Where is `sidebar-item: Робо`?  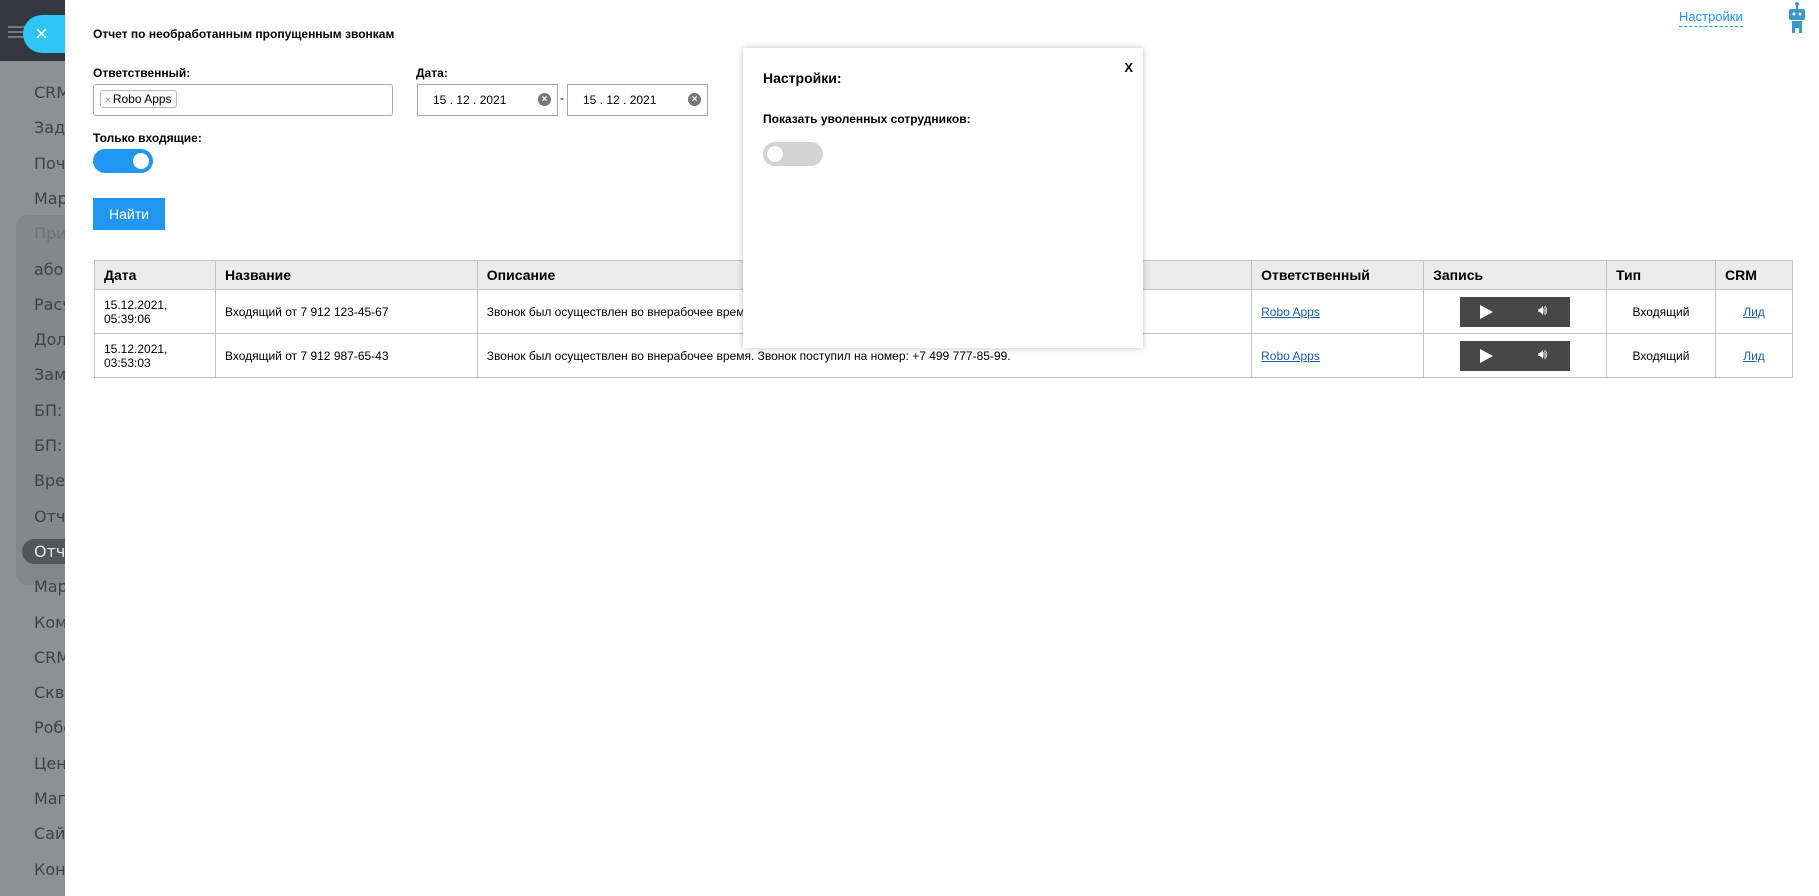
sidebar-item: Робо is located at coordinates (49, 727).